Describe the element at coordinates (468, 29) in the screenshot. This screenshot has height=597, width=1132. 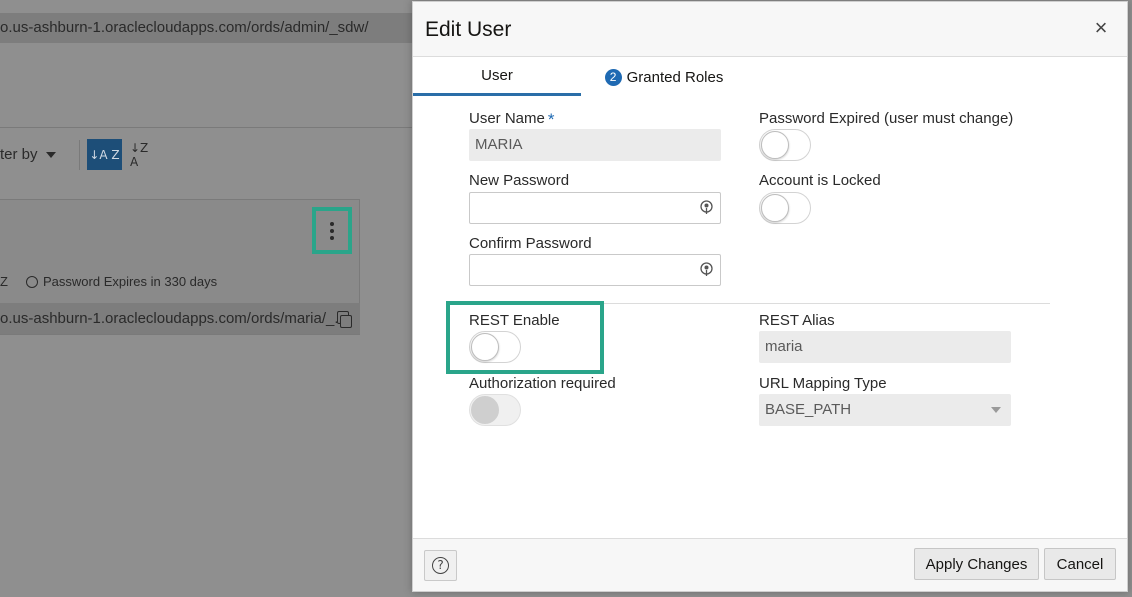
I see `dialog-title: Edit User` at that location.